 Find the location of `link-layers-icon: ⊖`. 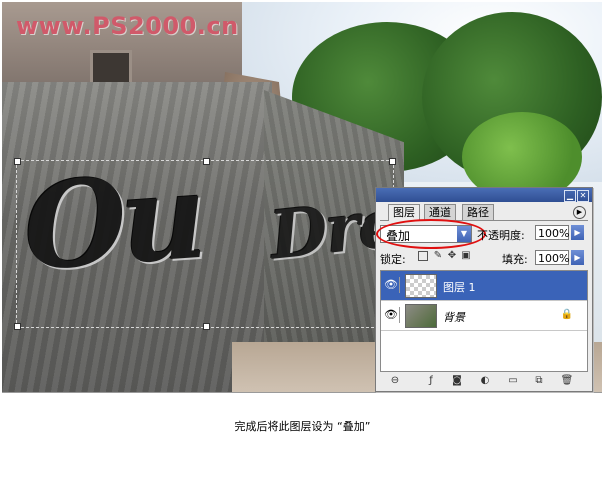

link-layers-icon: ⊖ is located at coordinates (395, 380).